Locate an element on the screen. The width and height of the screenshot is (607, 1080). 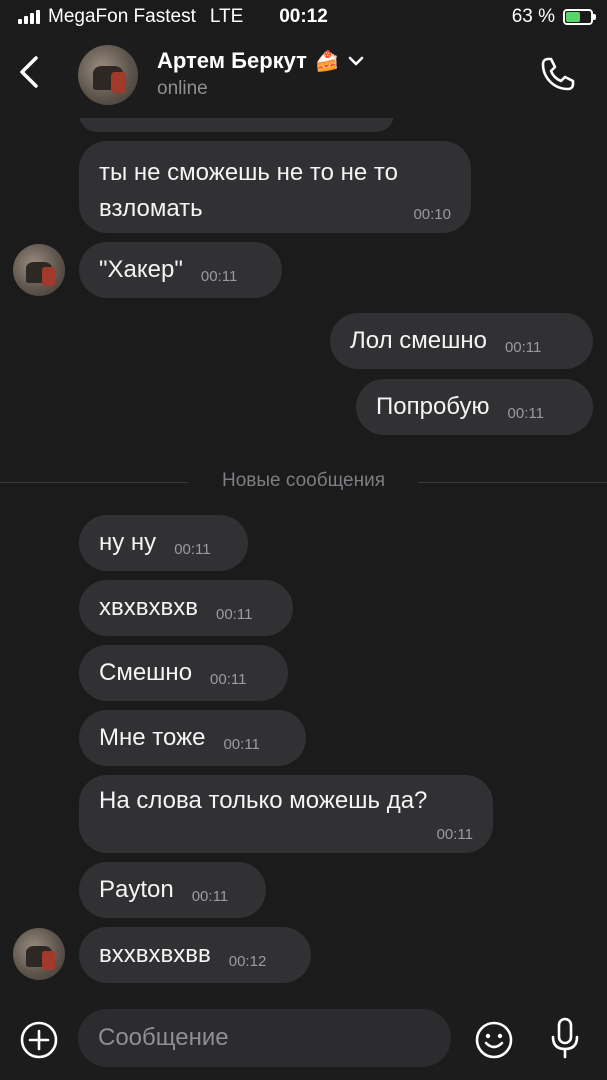
message-text: Попробую is located at coordinates (433, 406).